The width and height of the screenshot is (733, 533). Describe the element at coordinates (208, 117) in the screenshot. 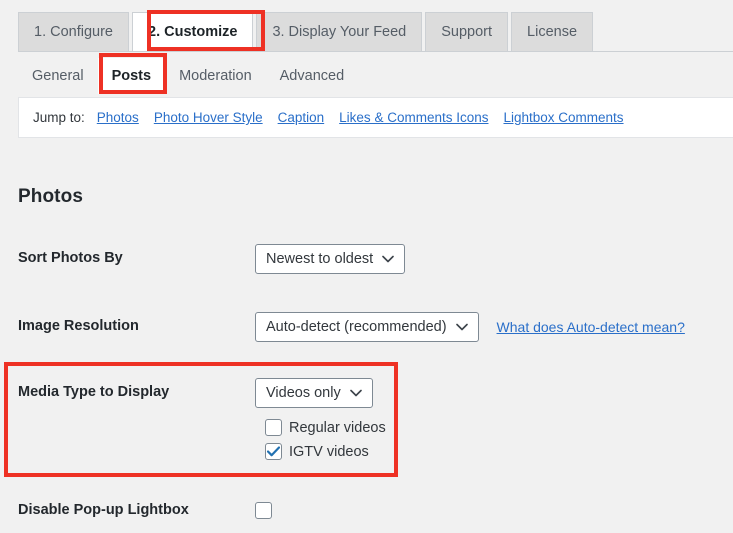

I see `jump-link-photo-hover-style: Photo Hover Style` at that location.